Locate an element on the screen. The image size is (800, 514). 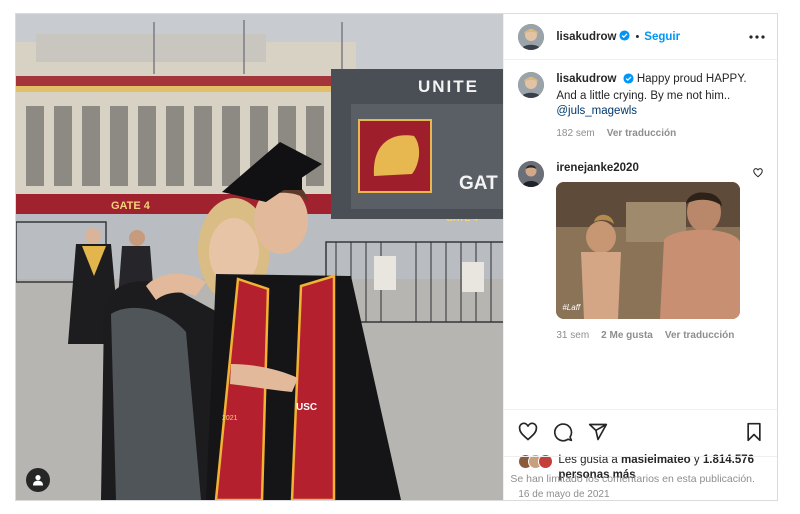
post-header: lisakudrow • Seguir is located at coordinates (640, 37).